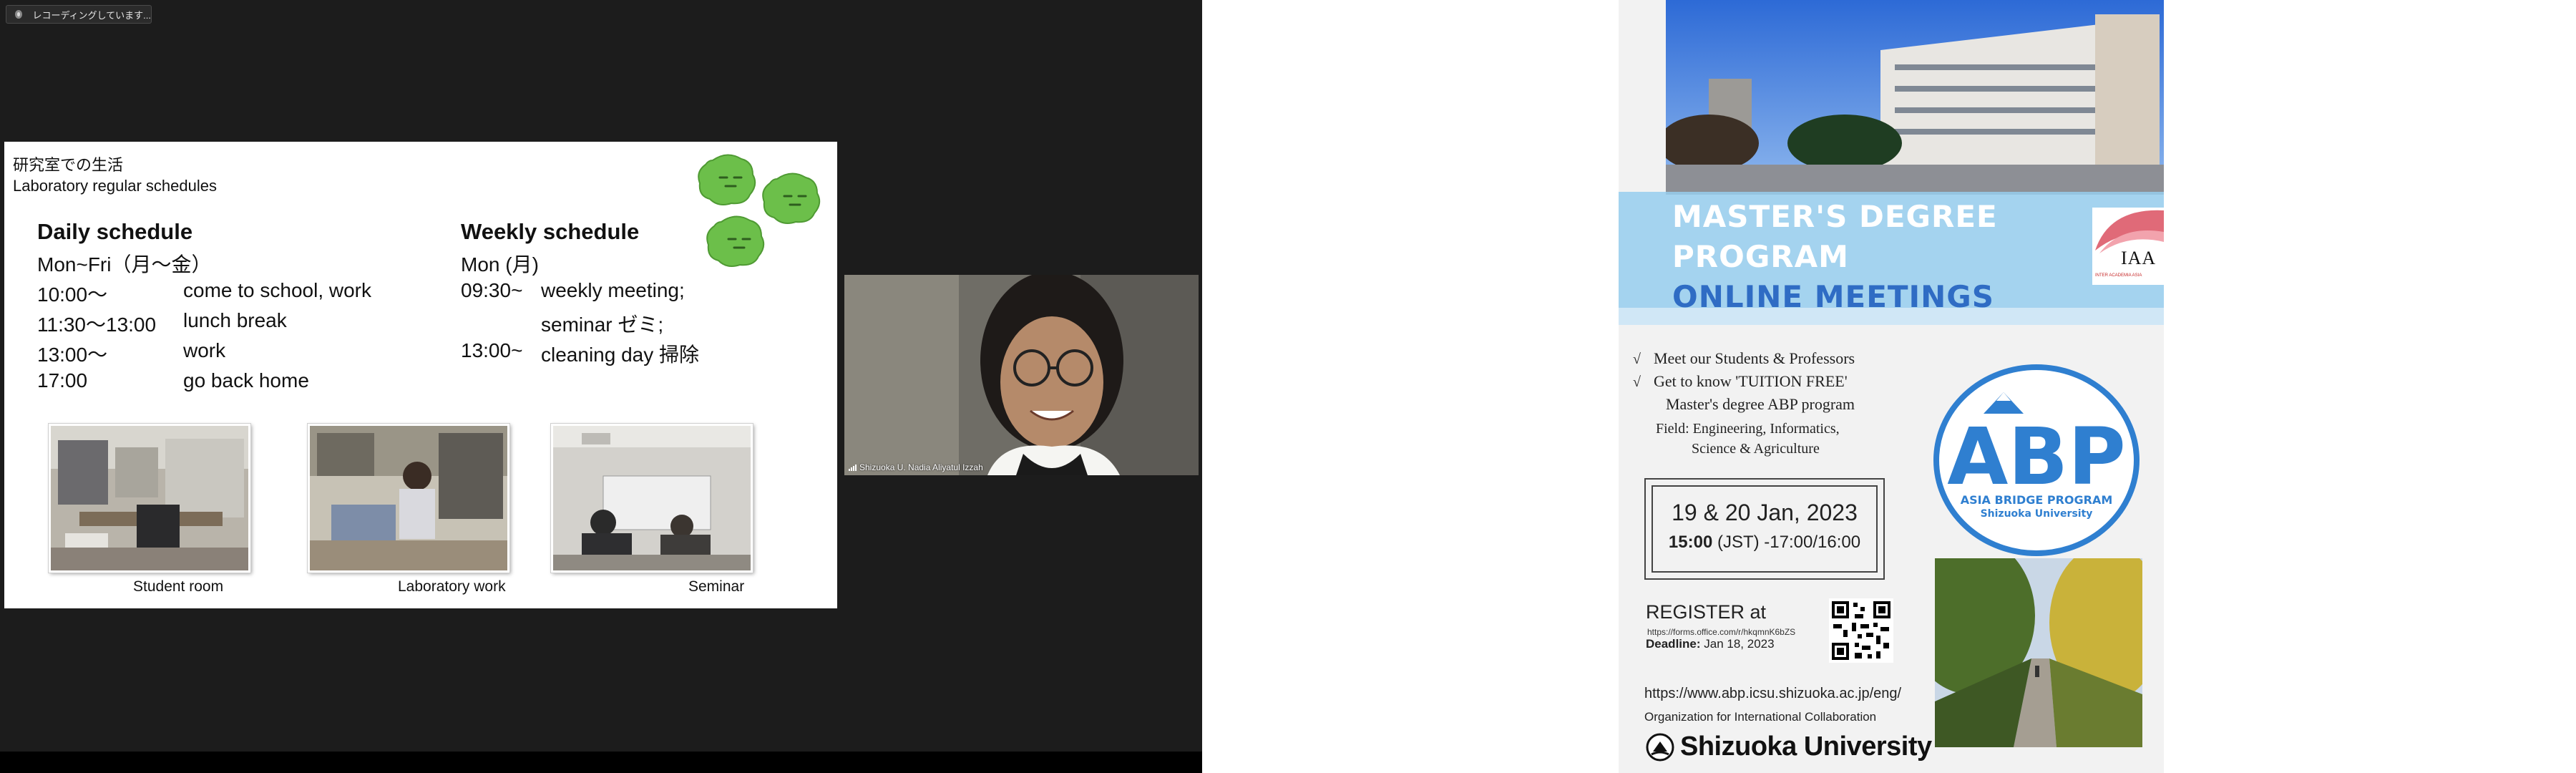 The height and width of the screenshot is (773, 2576). What do you see at coordinates (602, 324) in the screenshot?
I see `weekly-row-activity: seminar ゼミ;` at bounding box center [602, 324].